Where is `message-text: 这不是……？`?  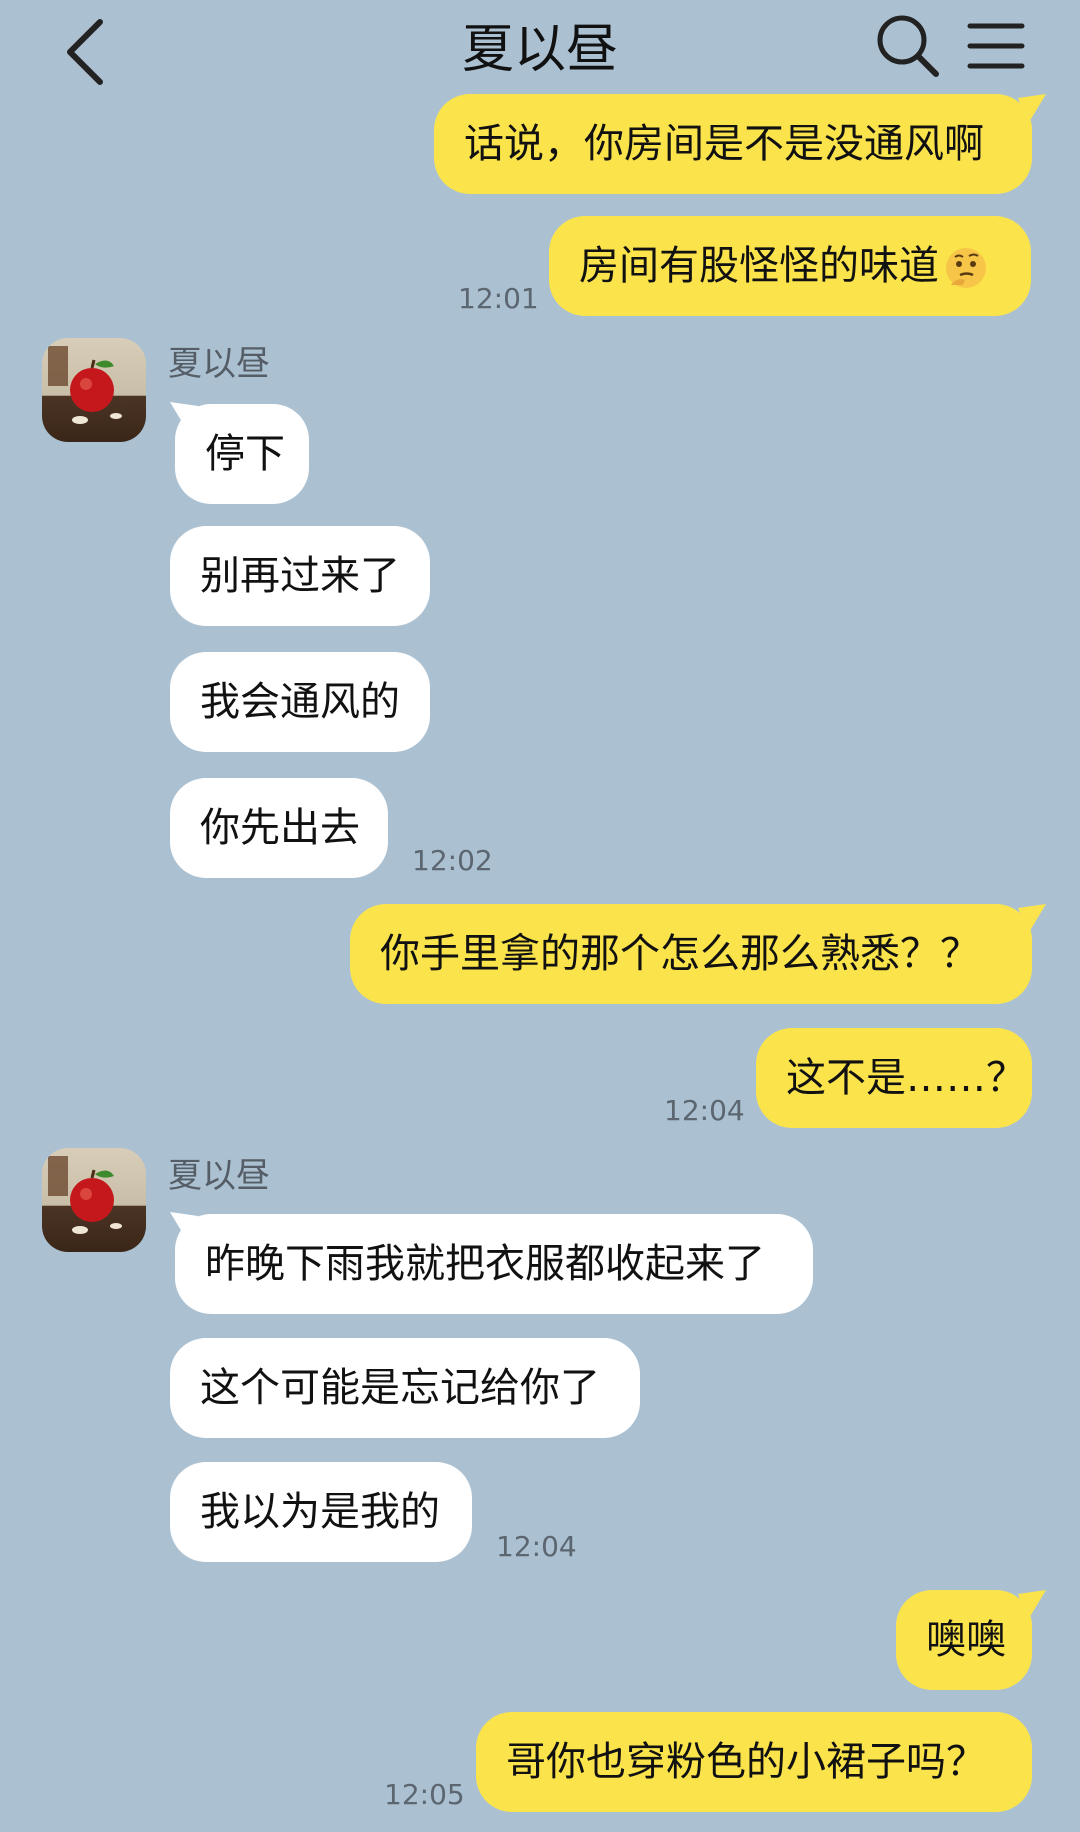 message-text: 这不是……？ is located at coordinates (906, 1078).